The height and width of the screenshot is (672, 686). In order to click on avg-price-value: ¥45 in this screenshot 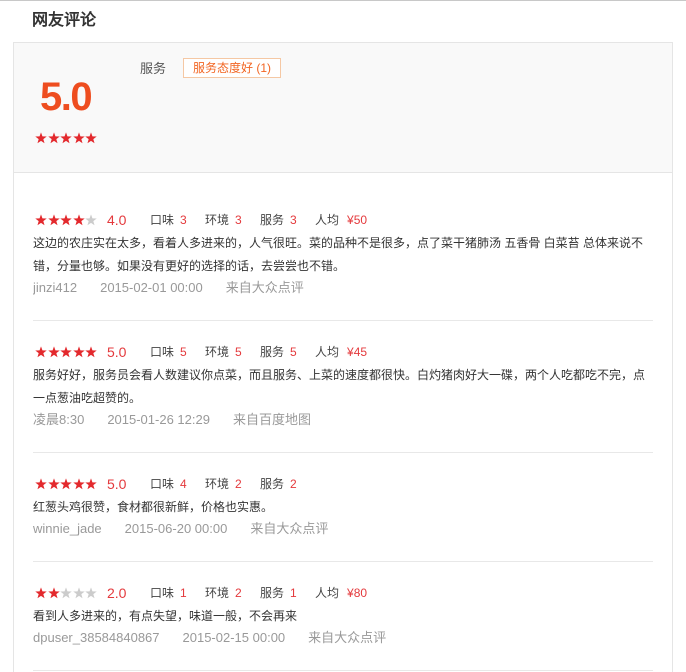, I will do `click(357, 352)`.